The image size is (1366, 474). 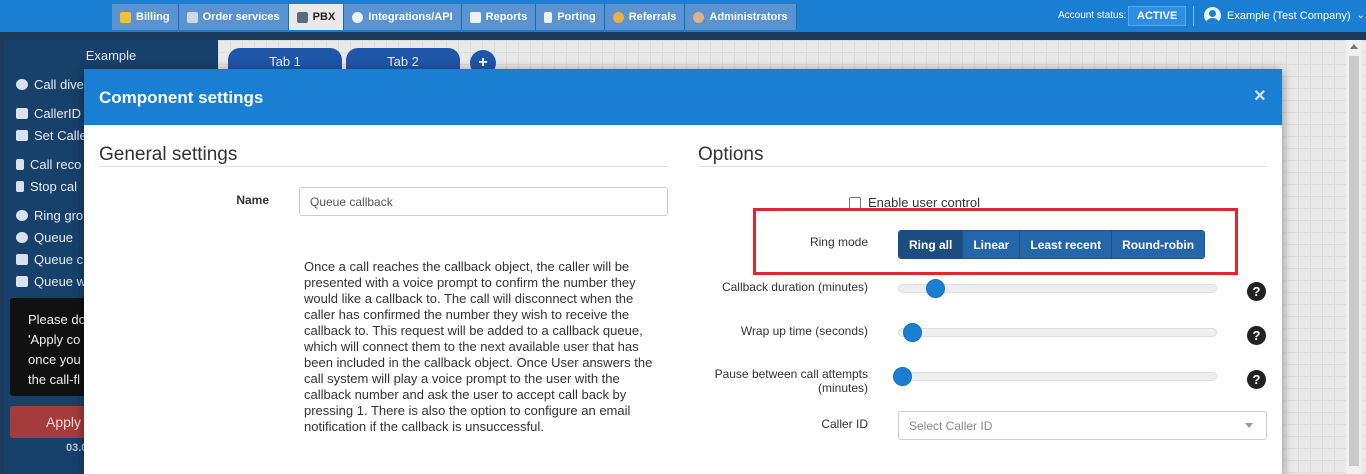 I want to click on nav-tab-label: Order services, so click(x=241, y=17).